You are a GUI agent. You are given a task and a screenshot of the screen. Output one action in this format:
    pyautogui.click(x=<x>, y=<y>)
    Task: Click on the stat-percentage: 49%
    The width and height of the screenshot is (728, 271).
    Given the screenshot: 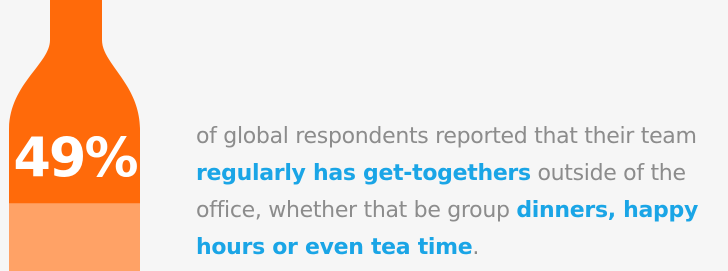 What is the action you would take?
    pyautogui.click(x=75, y=157)
    